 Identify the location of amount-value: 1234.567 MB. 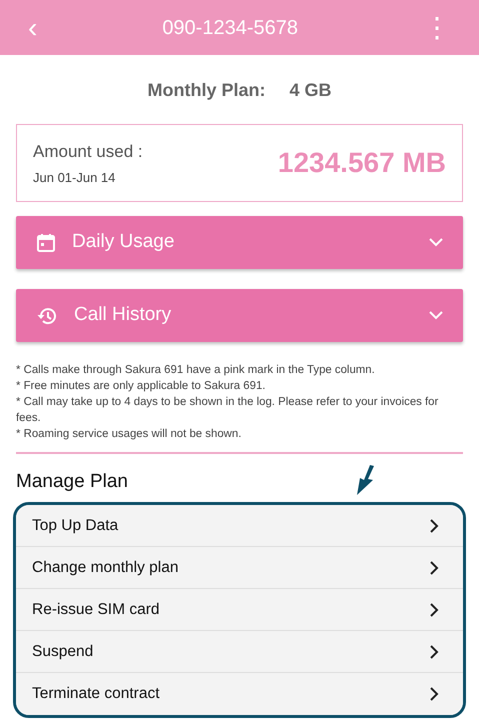
(362, 163).